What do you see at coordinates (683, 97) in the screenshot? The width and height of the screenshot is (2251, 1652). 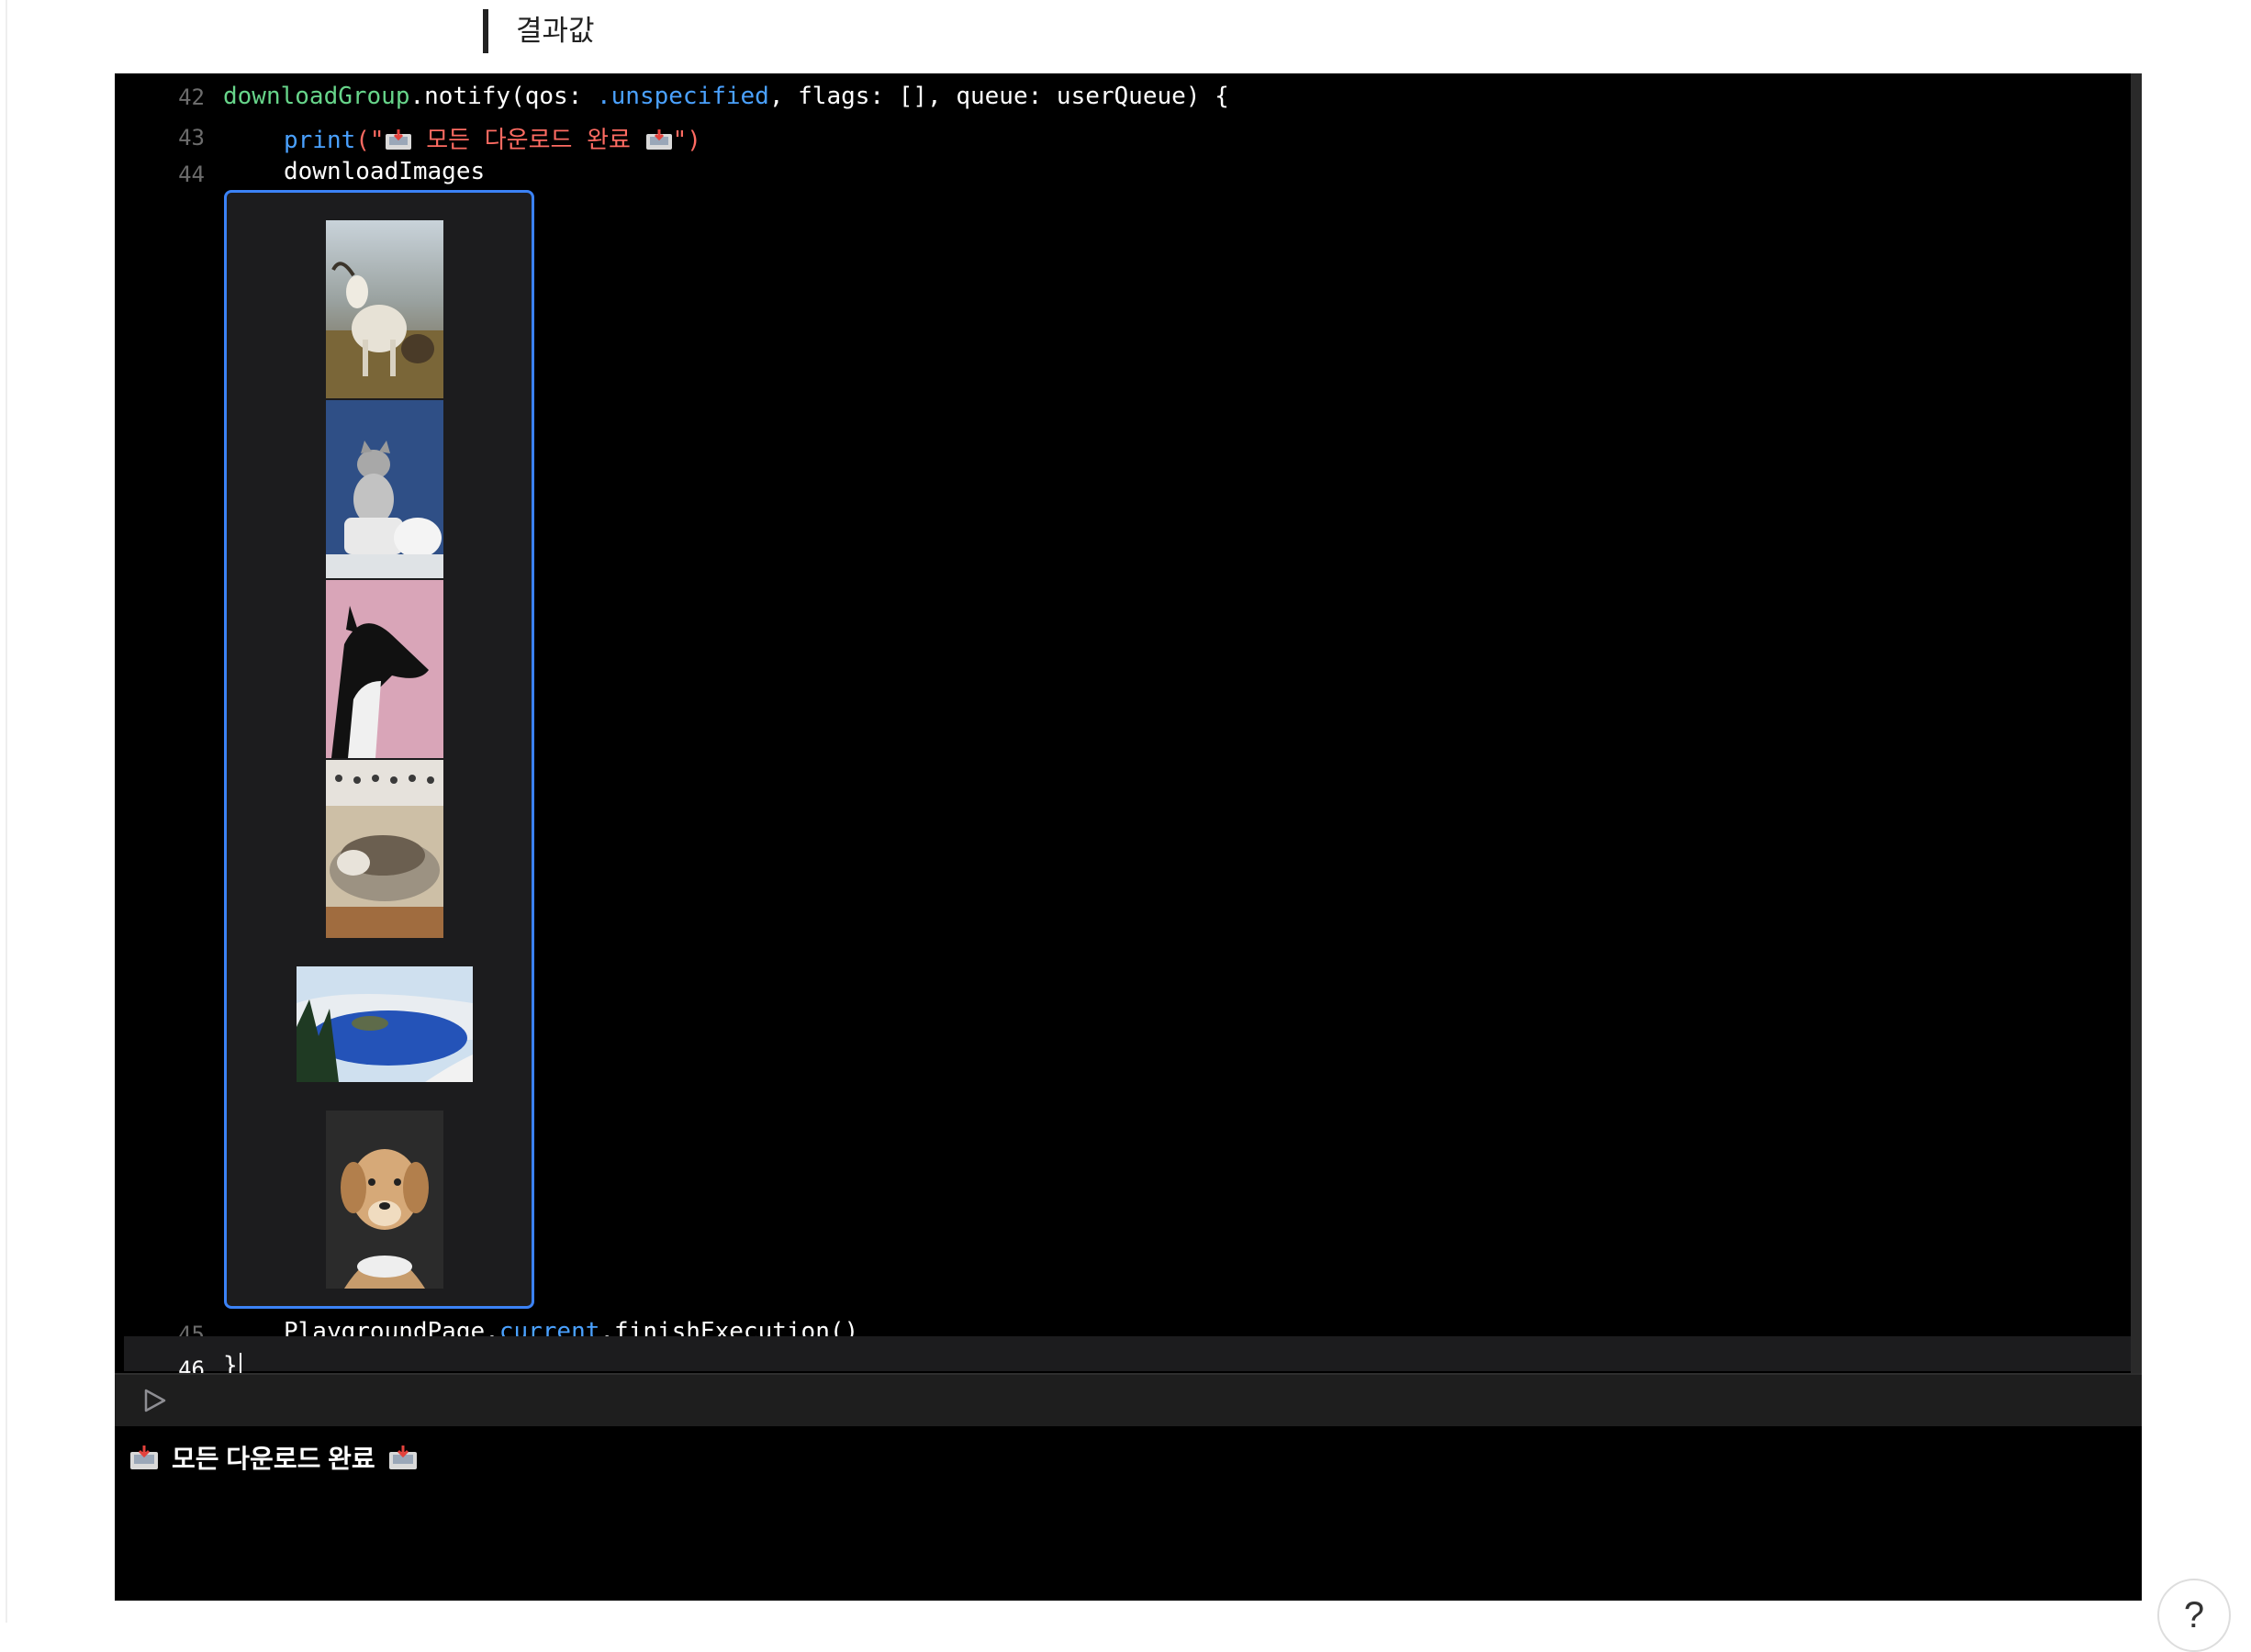 I see `code-token: .unspecified` at bounding box center [683, 97].